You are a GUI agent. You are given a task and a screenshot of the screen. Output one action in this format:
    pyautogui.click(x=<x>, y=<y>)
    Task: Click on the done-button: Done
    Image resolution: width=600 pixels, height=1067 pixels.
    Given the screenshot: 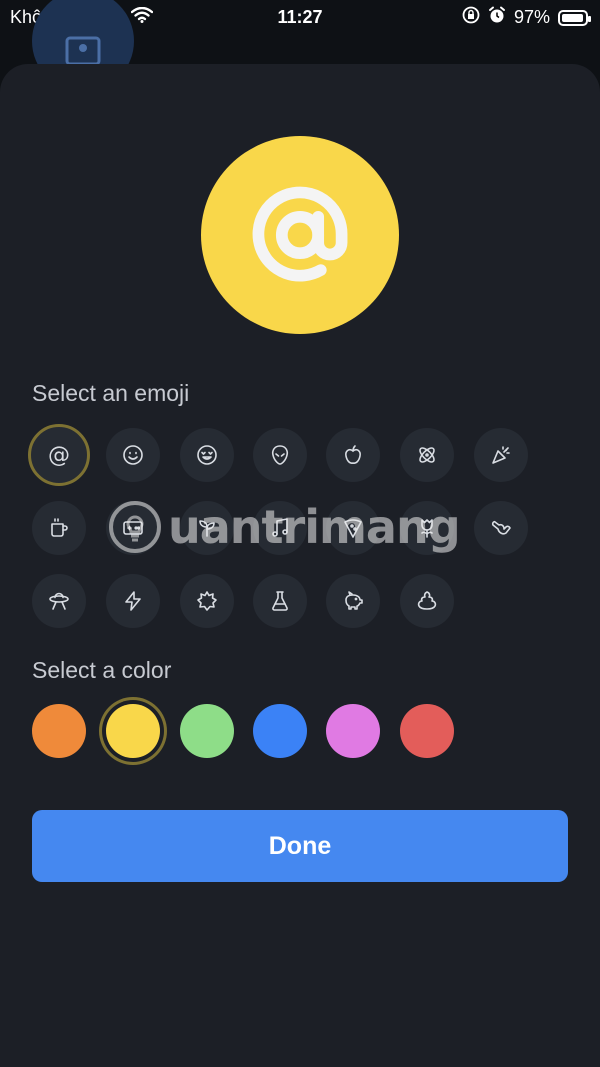 What is the action you would take?
    pyautogui.click(x=300, y=846)
    